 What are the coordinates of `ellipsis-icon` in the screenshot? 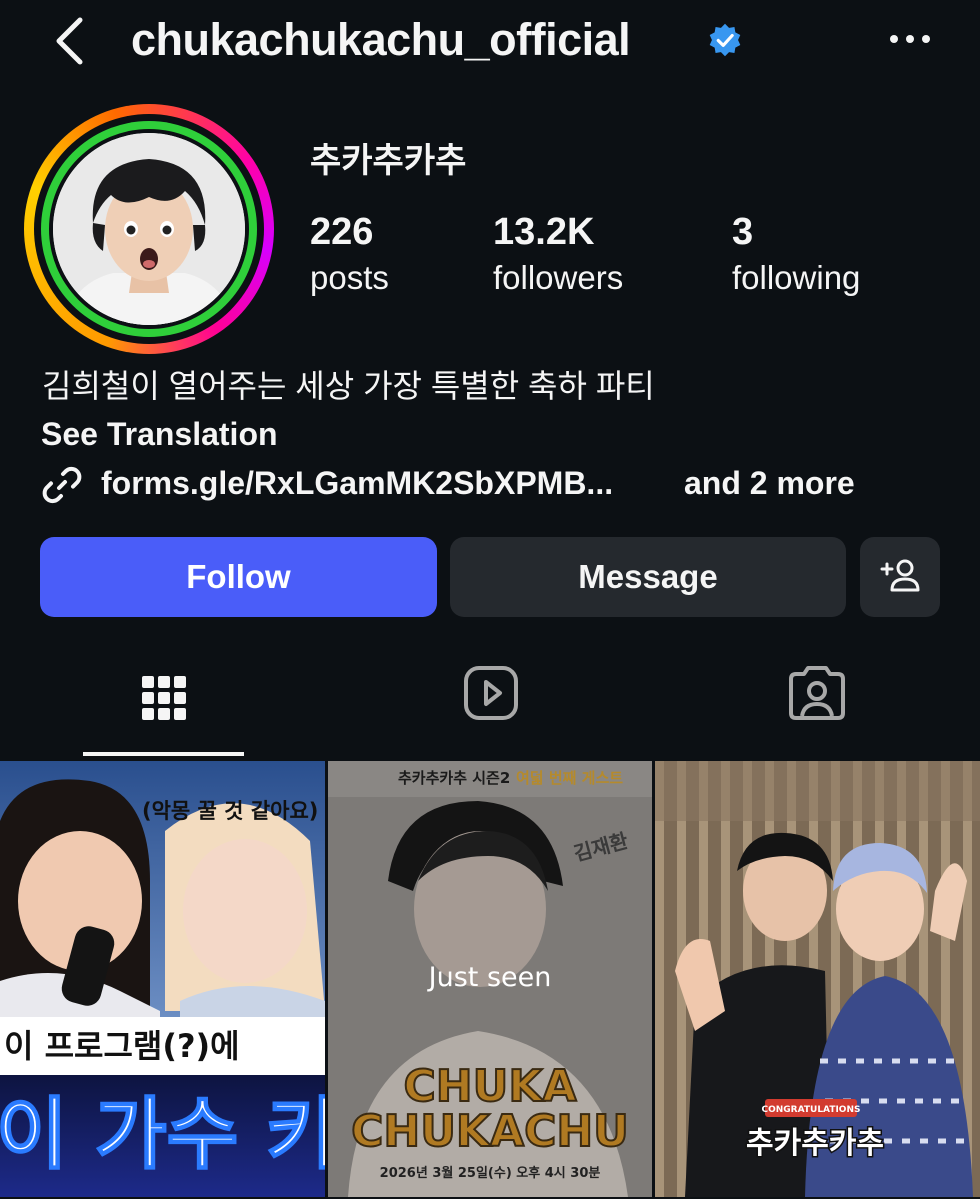 It's located at (910, 39).